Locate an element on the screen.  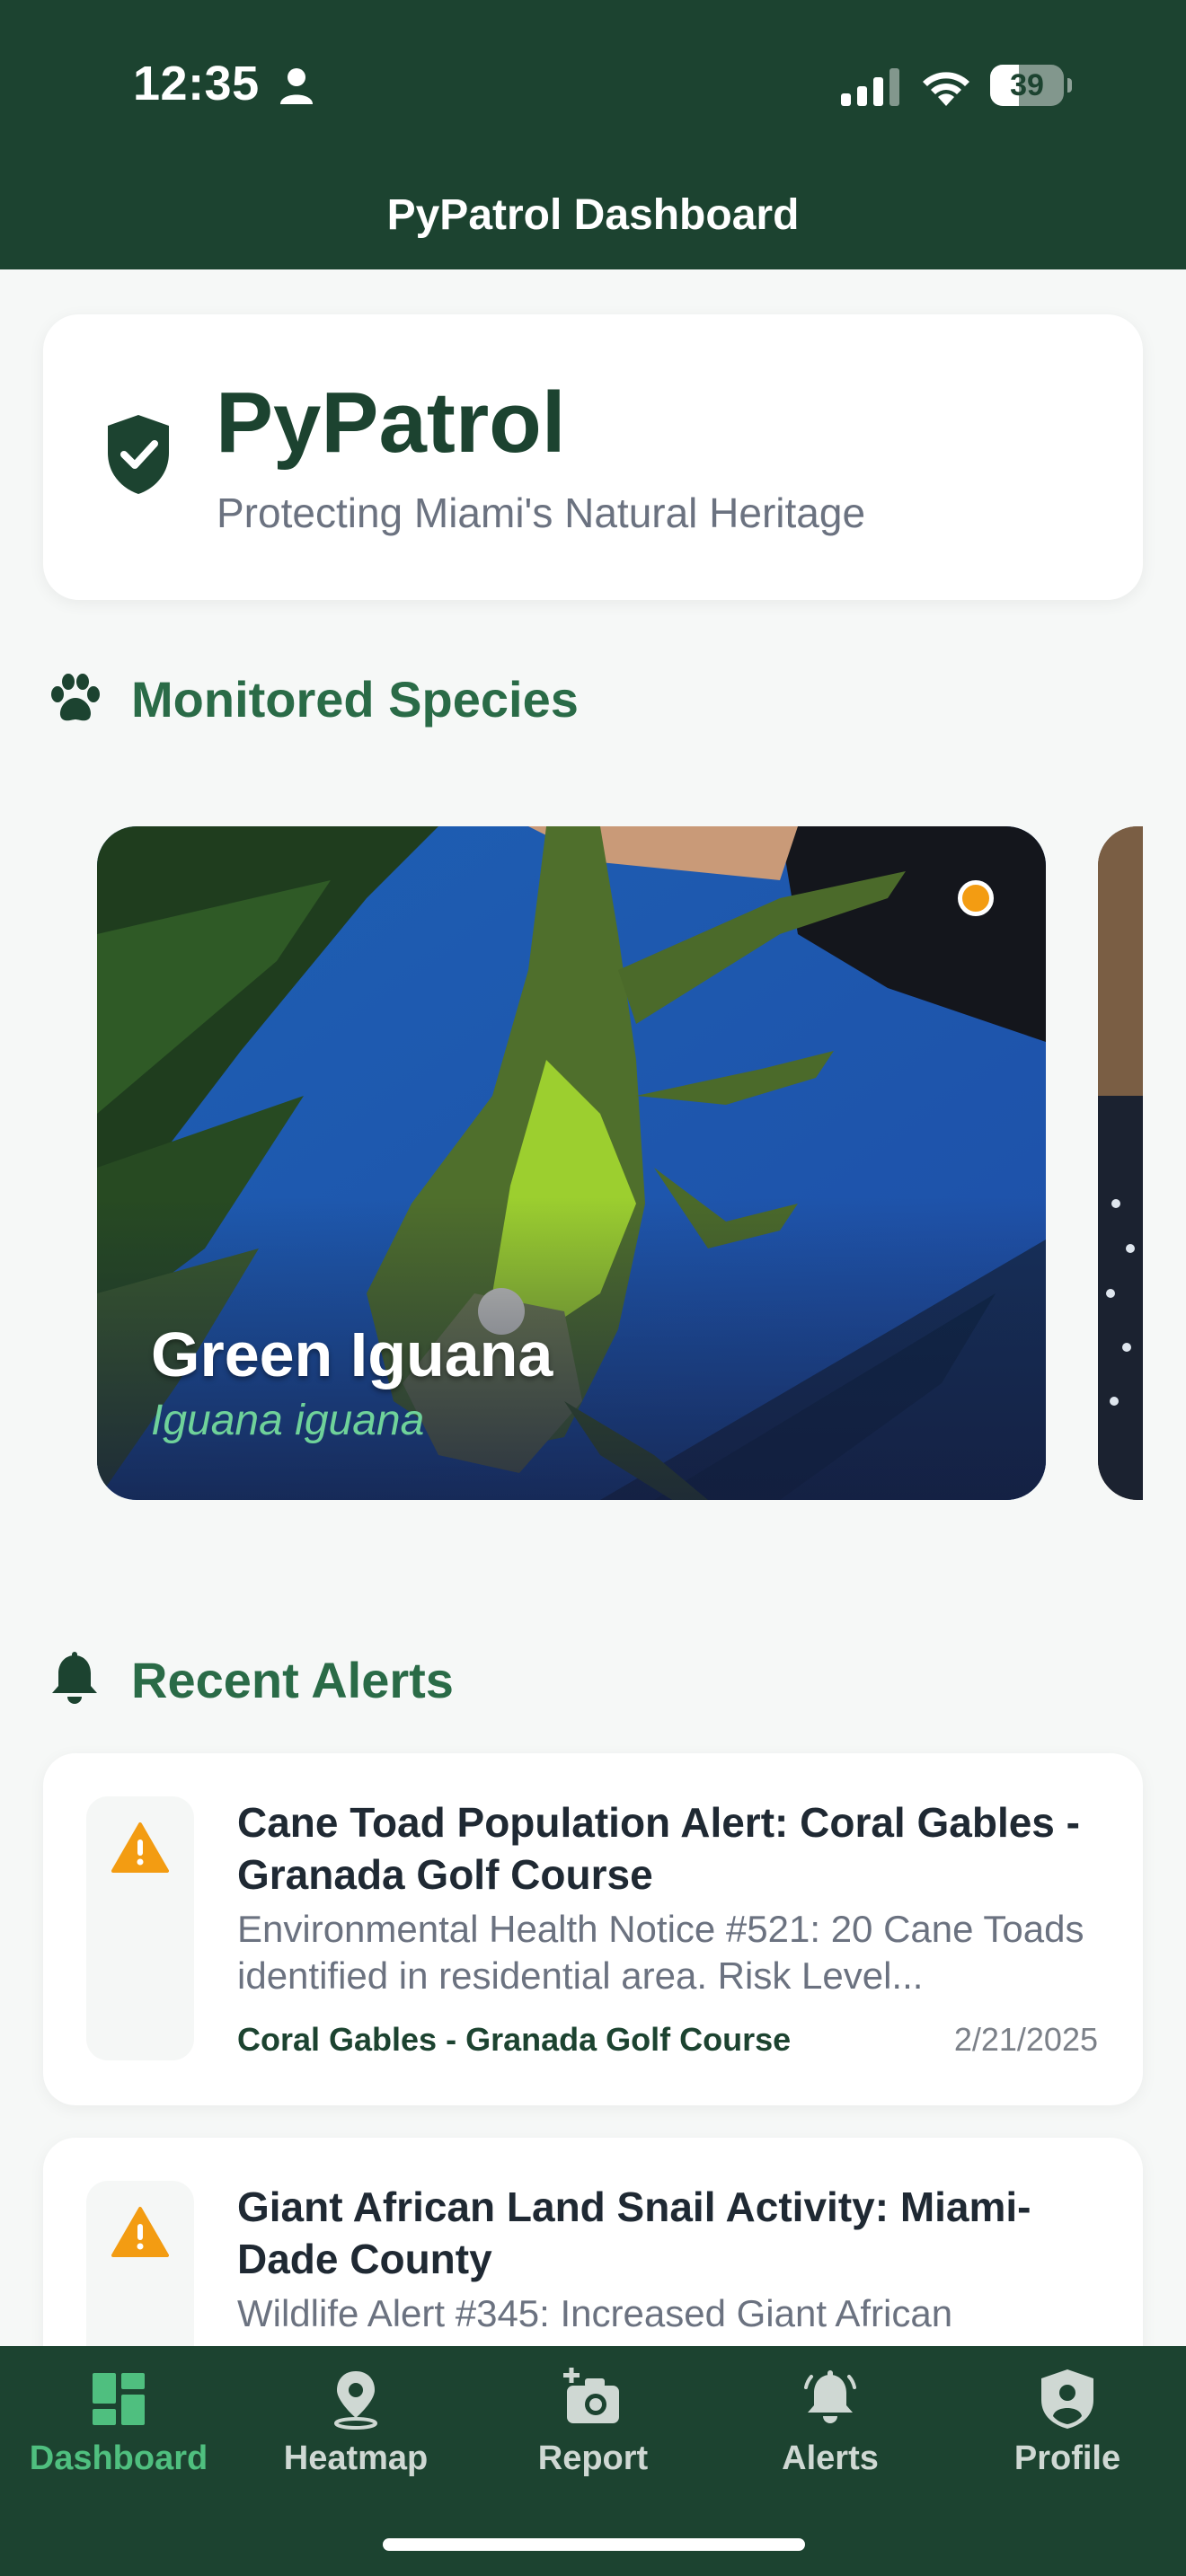
signal-icon is located at coordinates (870, 87).